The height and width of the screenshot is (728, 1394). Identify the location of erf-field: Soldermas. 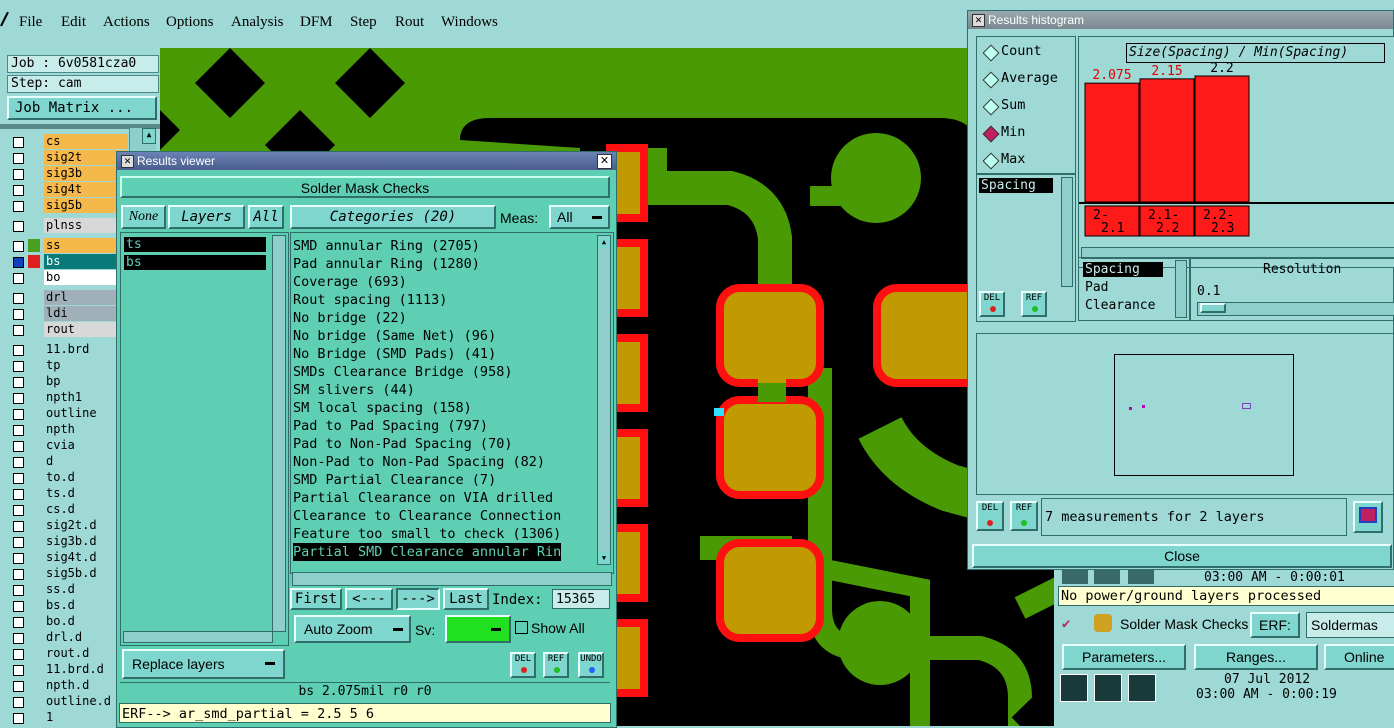
(1350, 625).